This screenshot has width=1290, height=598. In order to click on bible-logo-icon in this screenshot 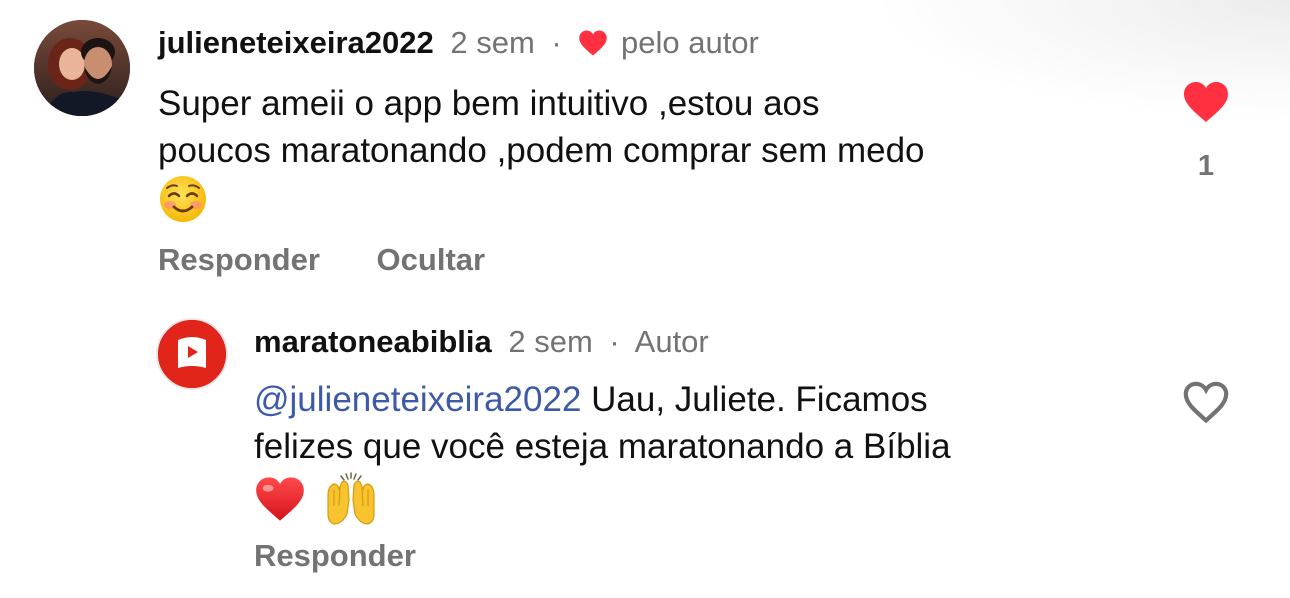, I will do `click(192, 354)`.